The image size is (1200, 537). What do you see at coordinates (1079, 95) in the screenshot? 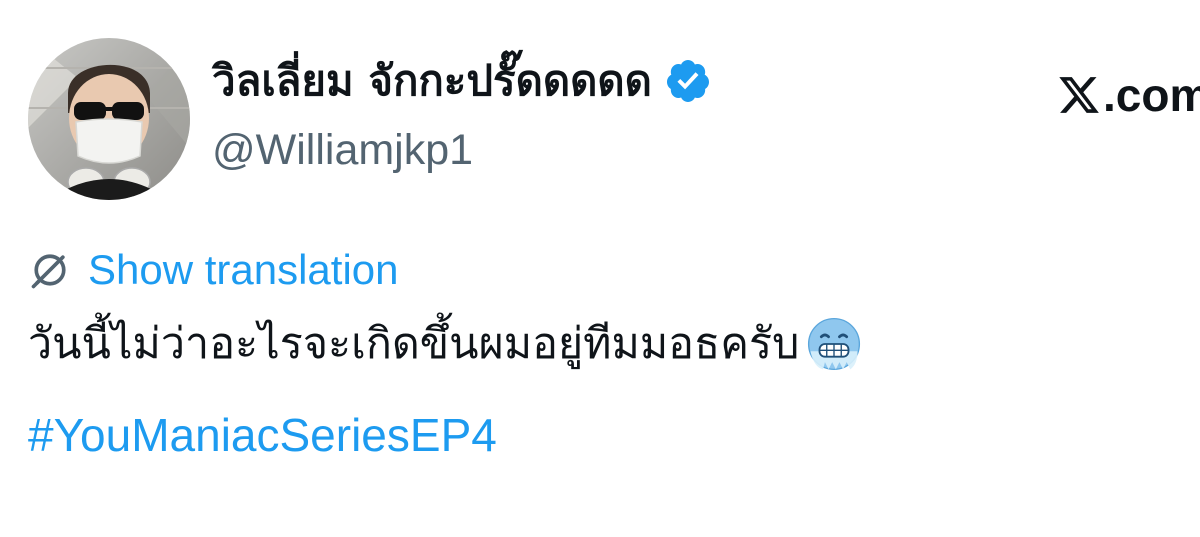
I see `x-logo-icon` at bounding box center [1079, 95].